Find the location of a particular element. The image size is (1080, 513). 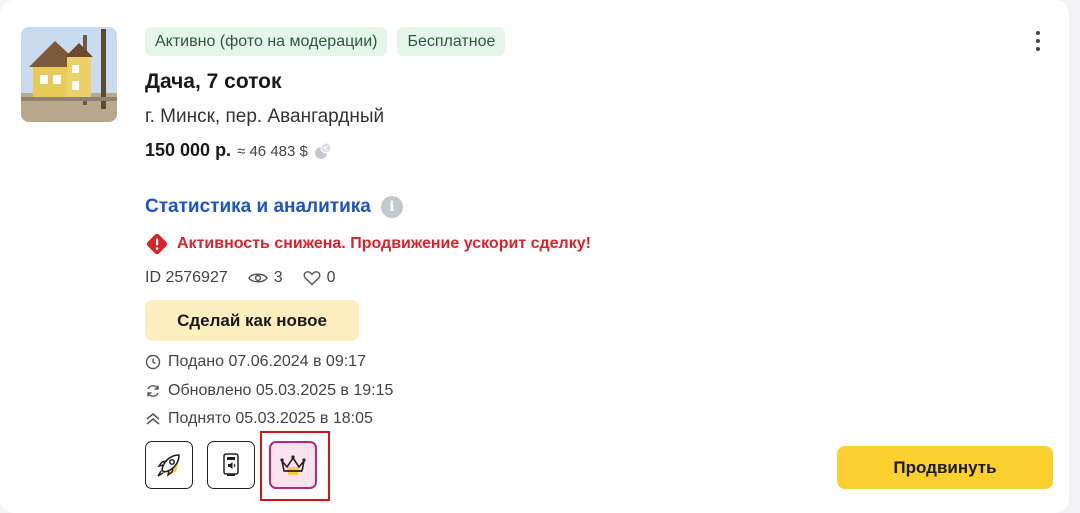

make-like-new-button: Сделай как новое is located at coordinates (252, 320).